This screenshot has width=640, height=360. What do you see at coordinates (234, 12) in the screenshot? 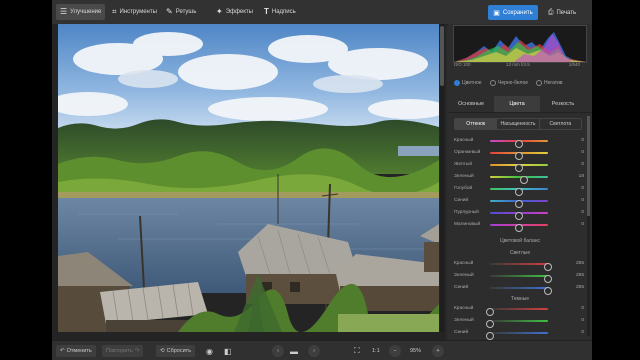
I see `tab-effects: ✦ Эффекты` at bounding box center [234, 12].